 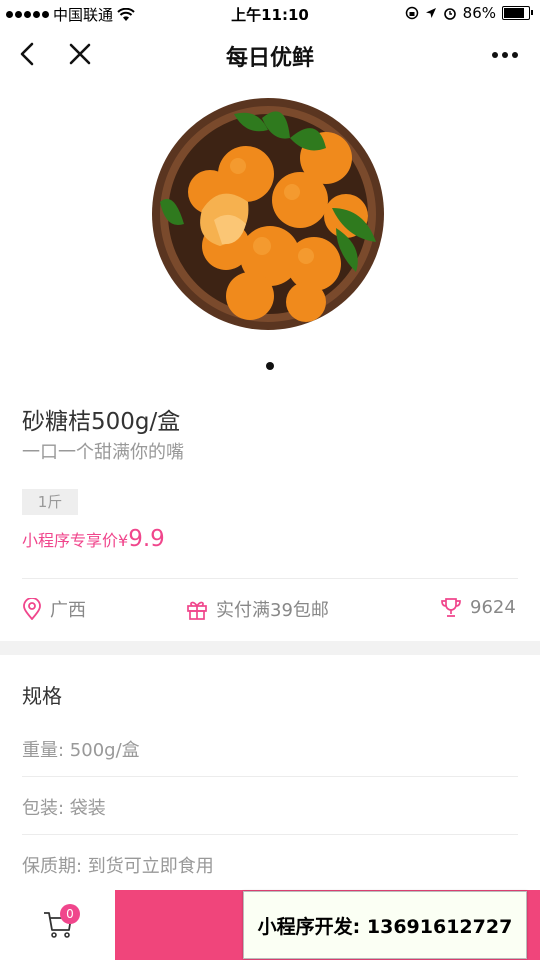 I want to click on alarm-icon, so click(x=449, y=14).